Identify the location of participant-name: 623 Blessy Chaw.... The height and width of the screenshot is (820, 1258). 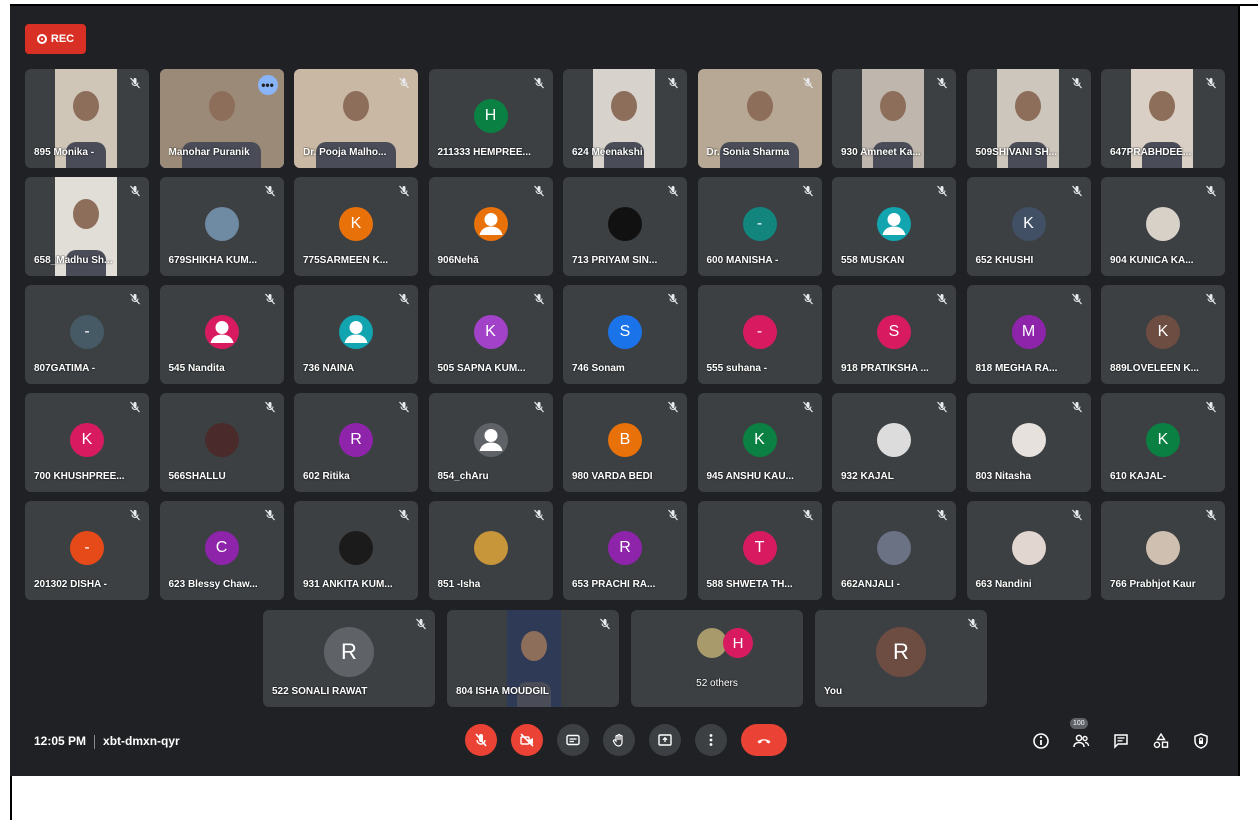
(213, 584).